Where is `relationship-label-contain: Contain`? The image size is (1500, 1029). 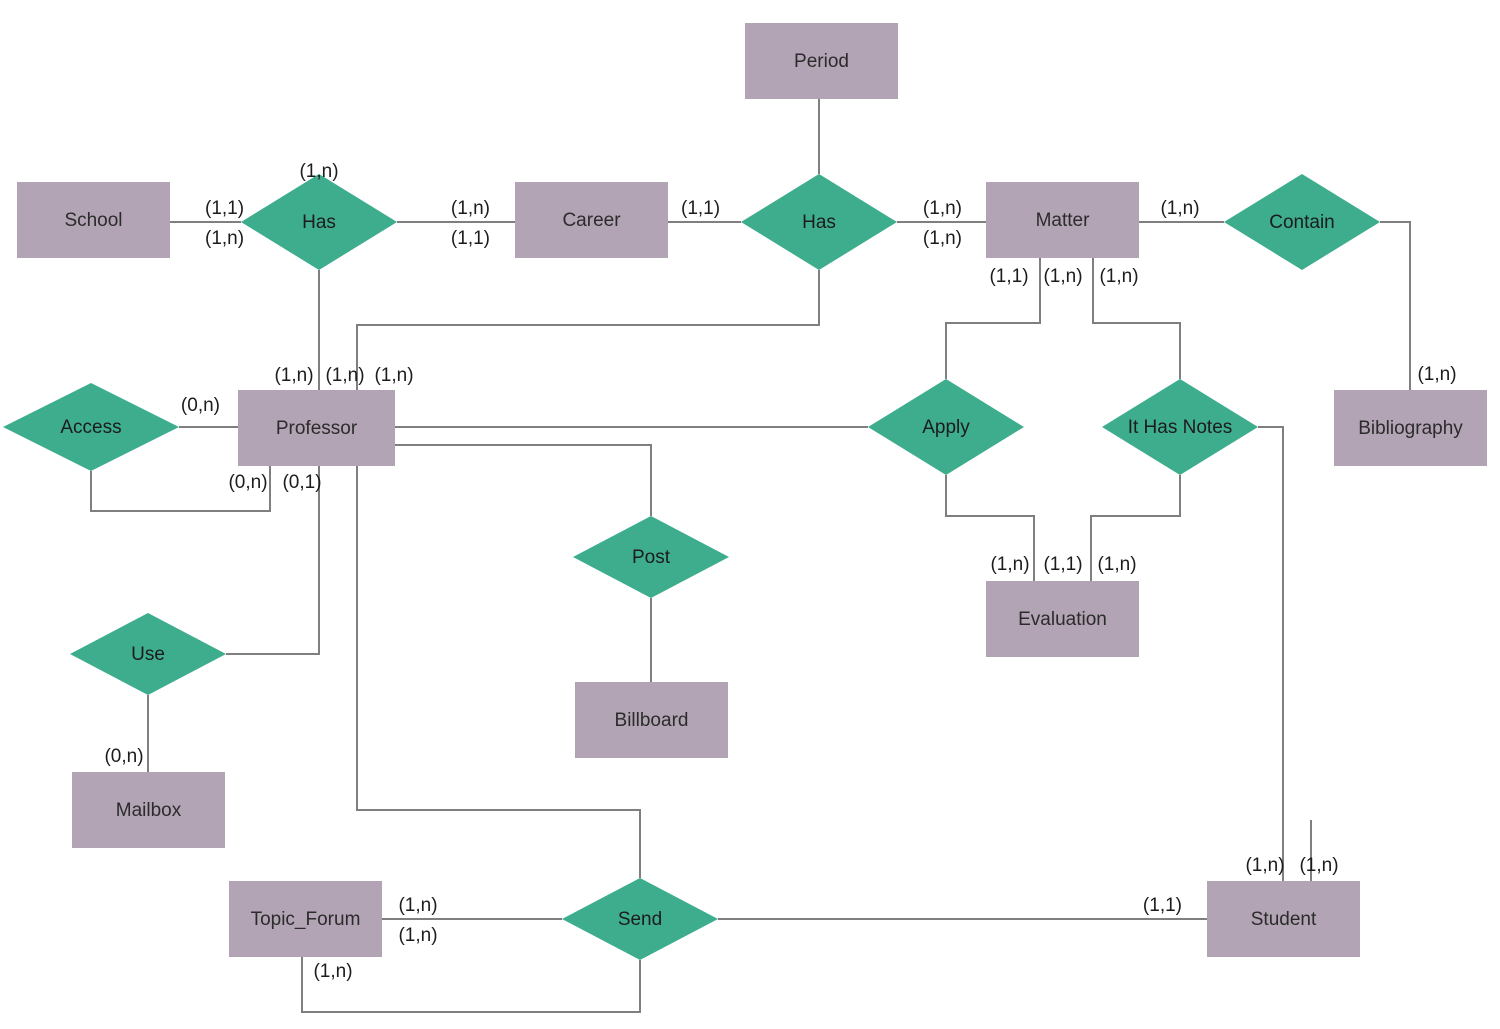 relationship-label-contain: Contain is located at coordinates (1302, 222).